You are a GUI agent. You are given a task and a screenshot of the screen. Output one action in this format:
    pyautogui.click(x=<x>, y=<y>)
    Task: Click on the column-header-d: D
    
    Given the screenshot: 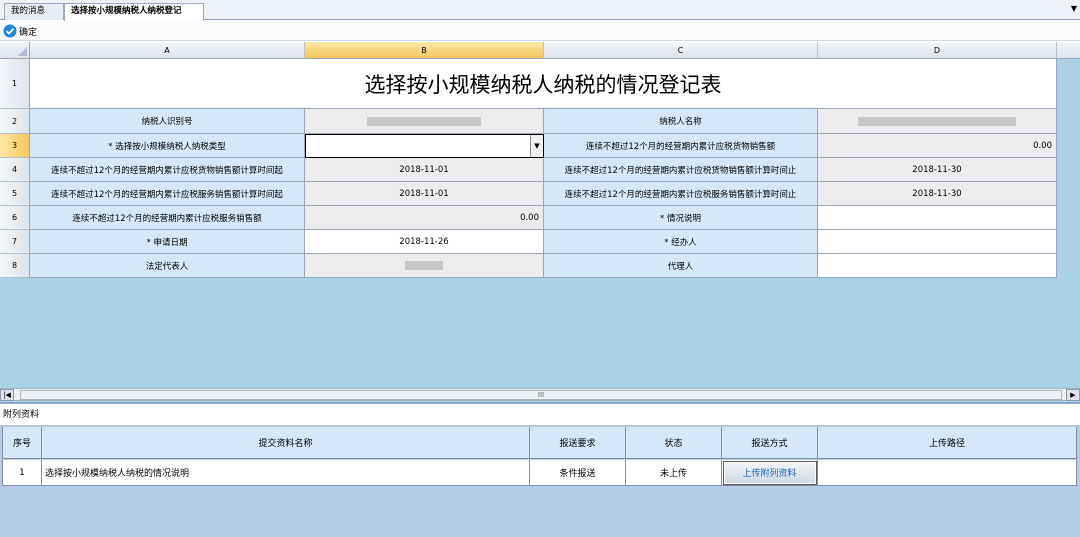 What is the action you would take?
    pyautogui.click(x=937, y=50)
    